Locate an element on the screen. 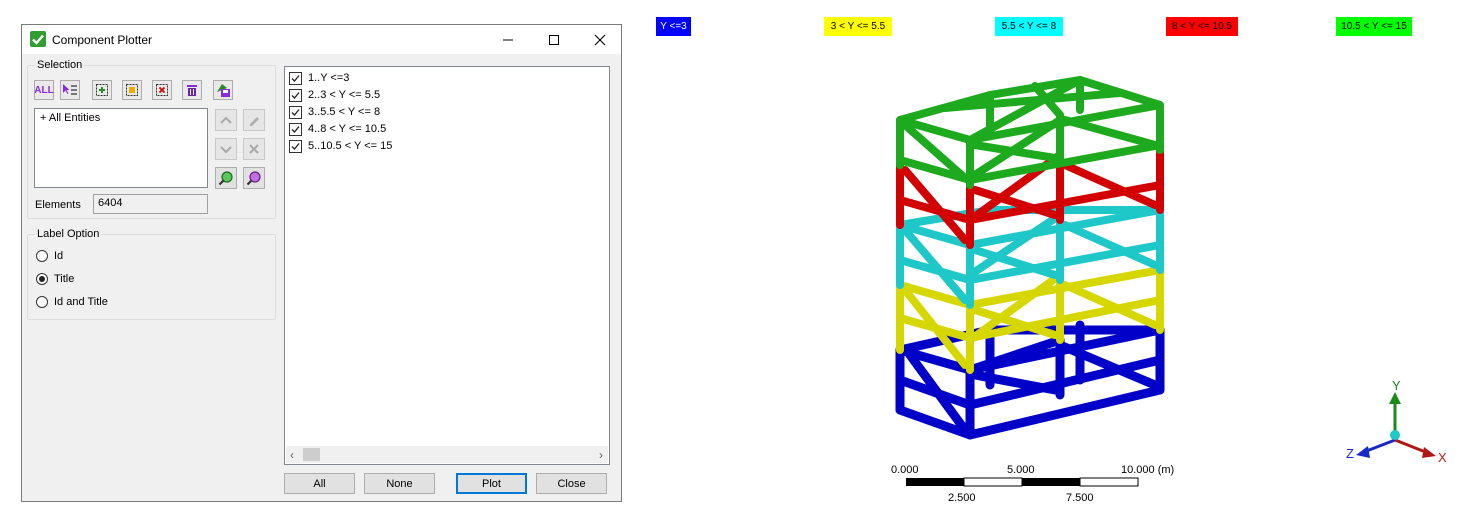 Image resolution: width=1461 pixels, height=532 pixels. legend-chip: 3 < Y <= 5.5 is located at coordinates (858, 26).